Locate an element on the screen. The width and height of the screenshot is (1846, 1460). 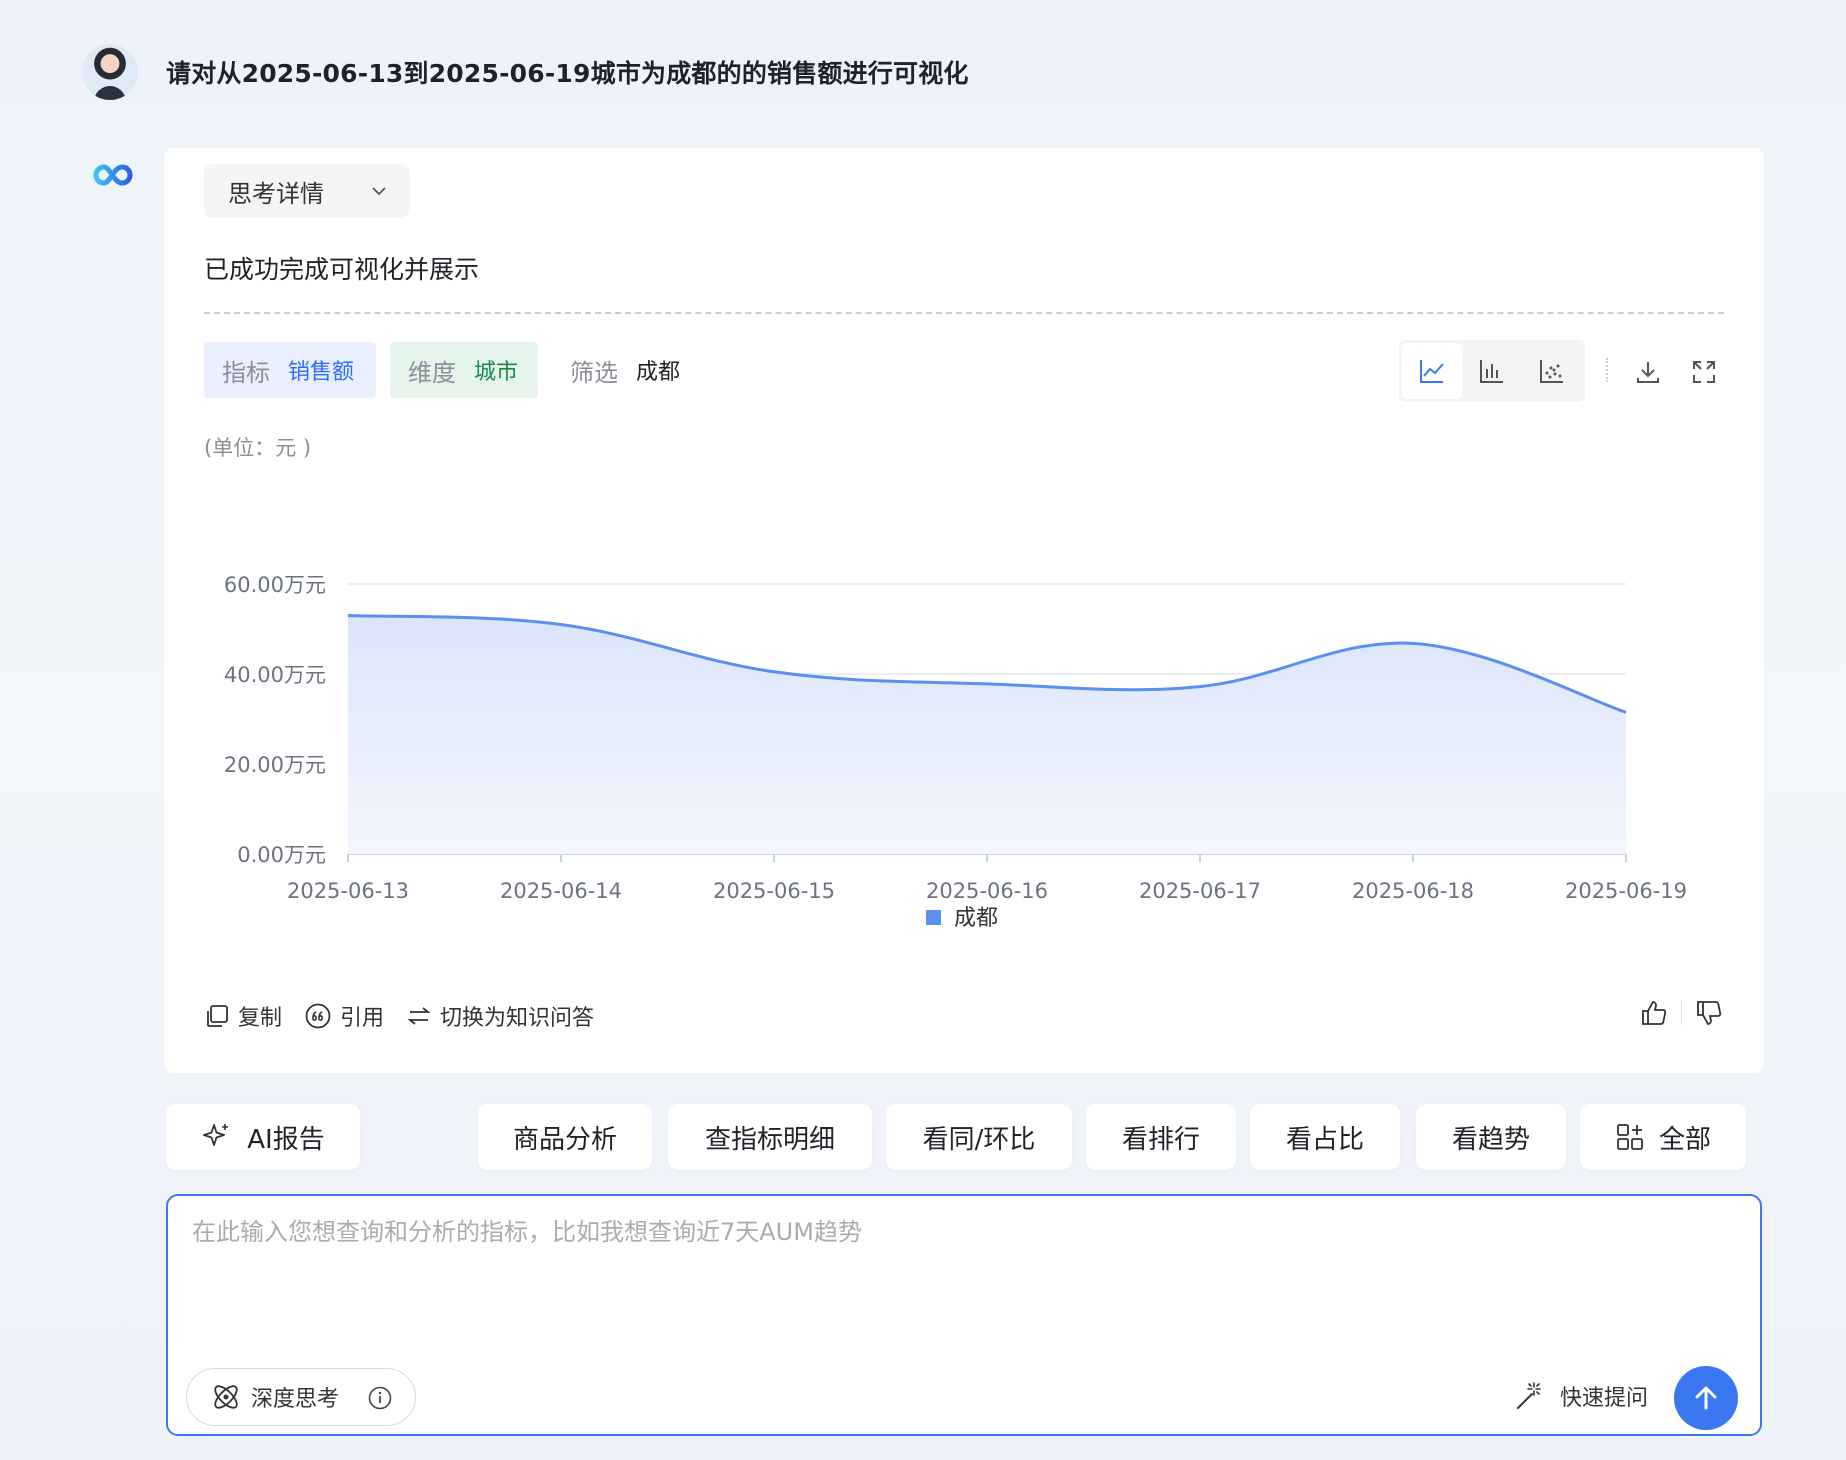
answer-status-text: 已成功完成可视化并展示 is located at coordinates (342, 269).